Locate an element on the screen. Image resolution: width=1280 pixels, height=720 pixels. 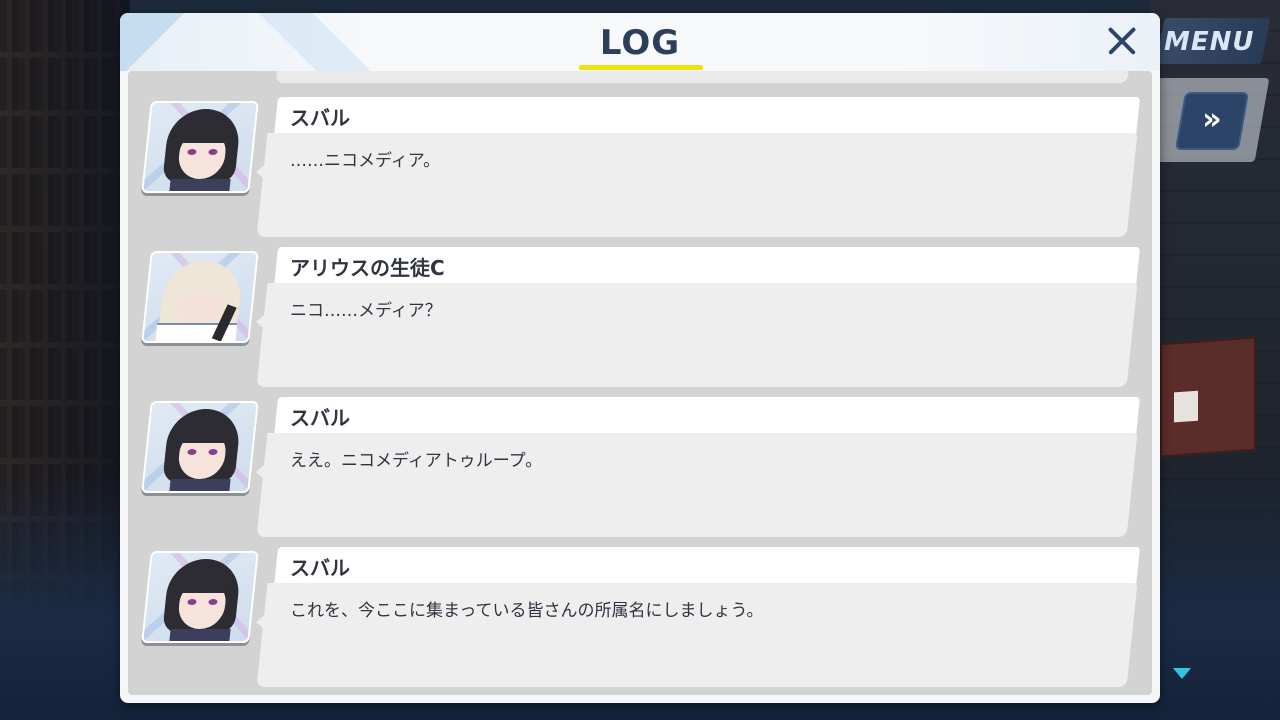
header-decoration is located at coordinates (270, 42).